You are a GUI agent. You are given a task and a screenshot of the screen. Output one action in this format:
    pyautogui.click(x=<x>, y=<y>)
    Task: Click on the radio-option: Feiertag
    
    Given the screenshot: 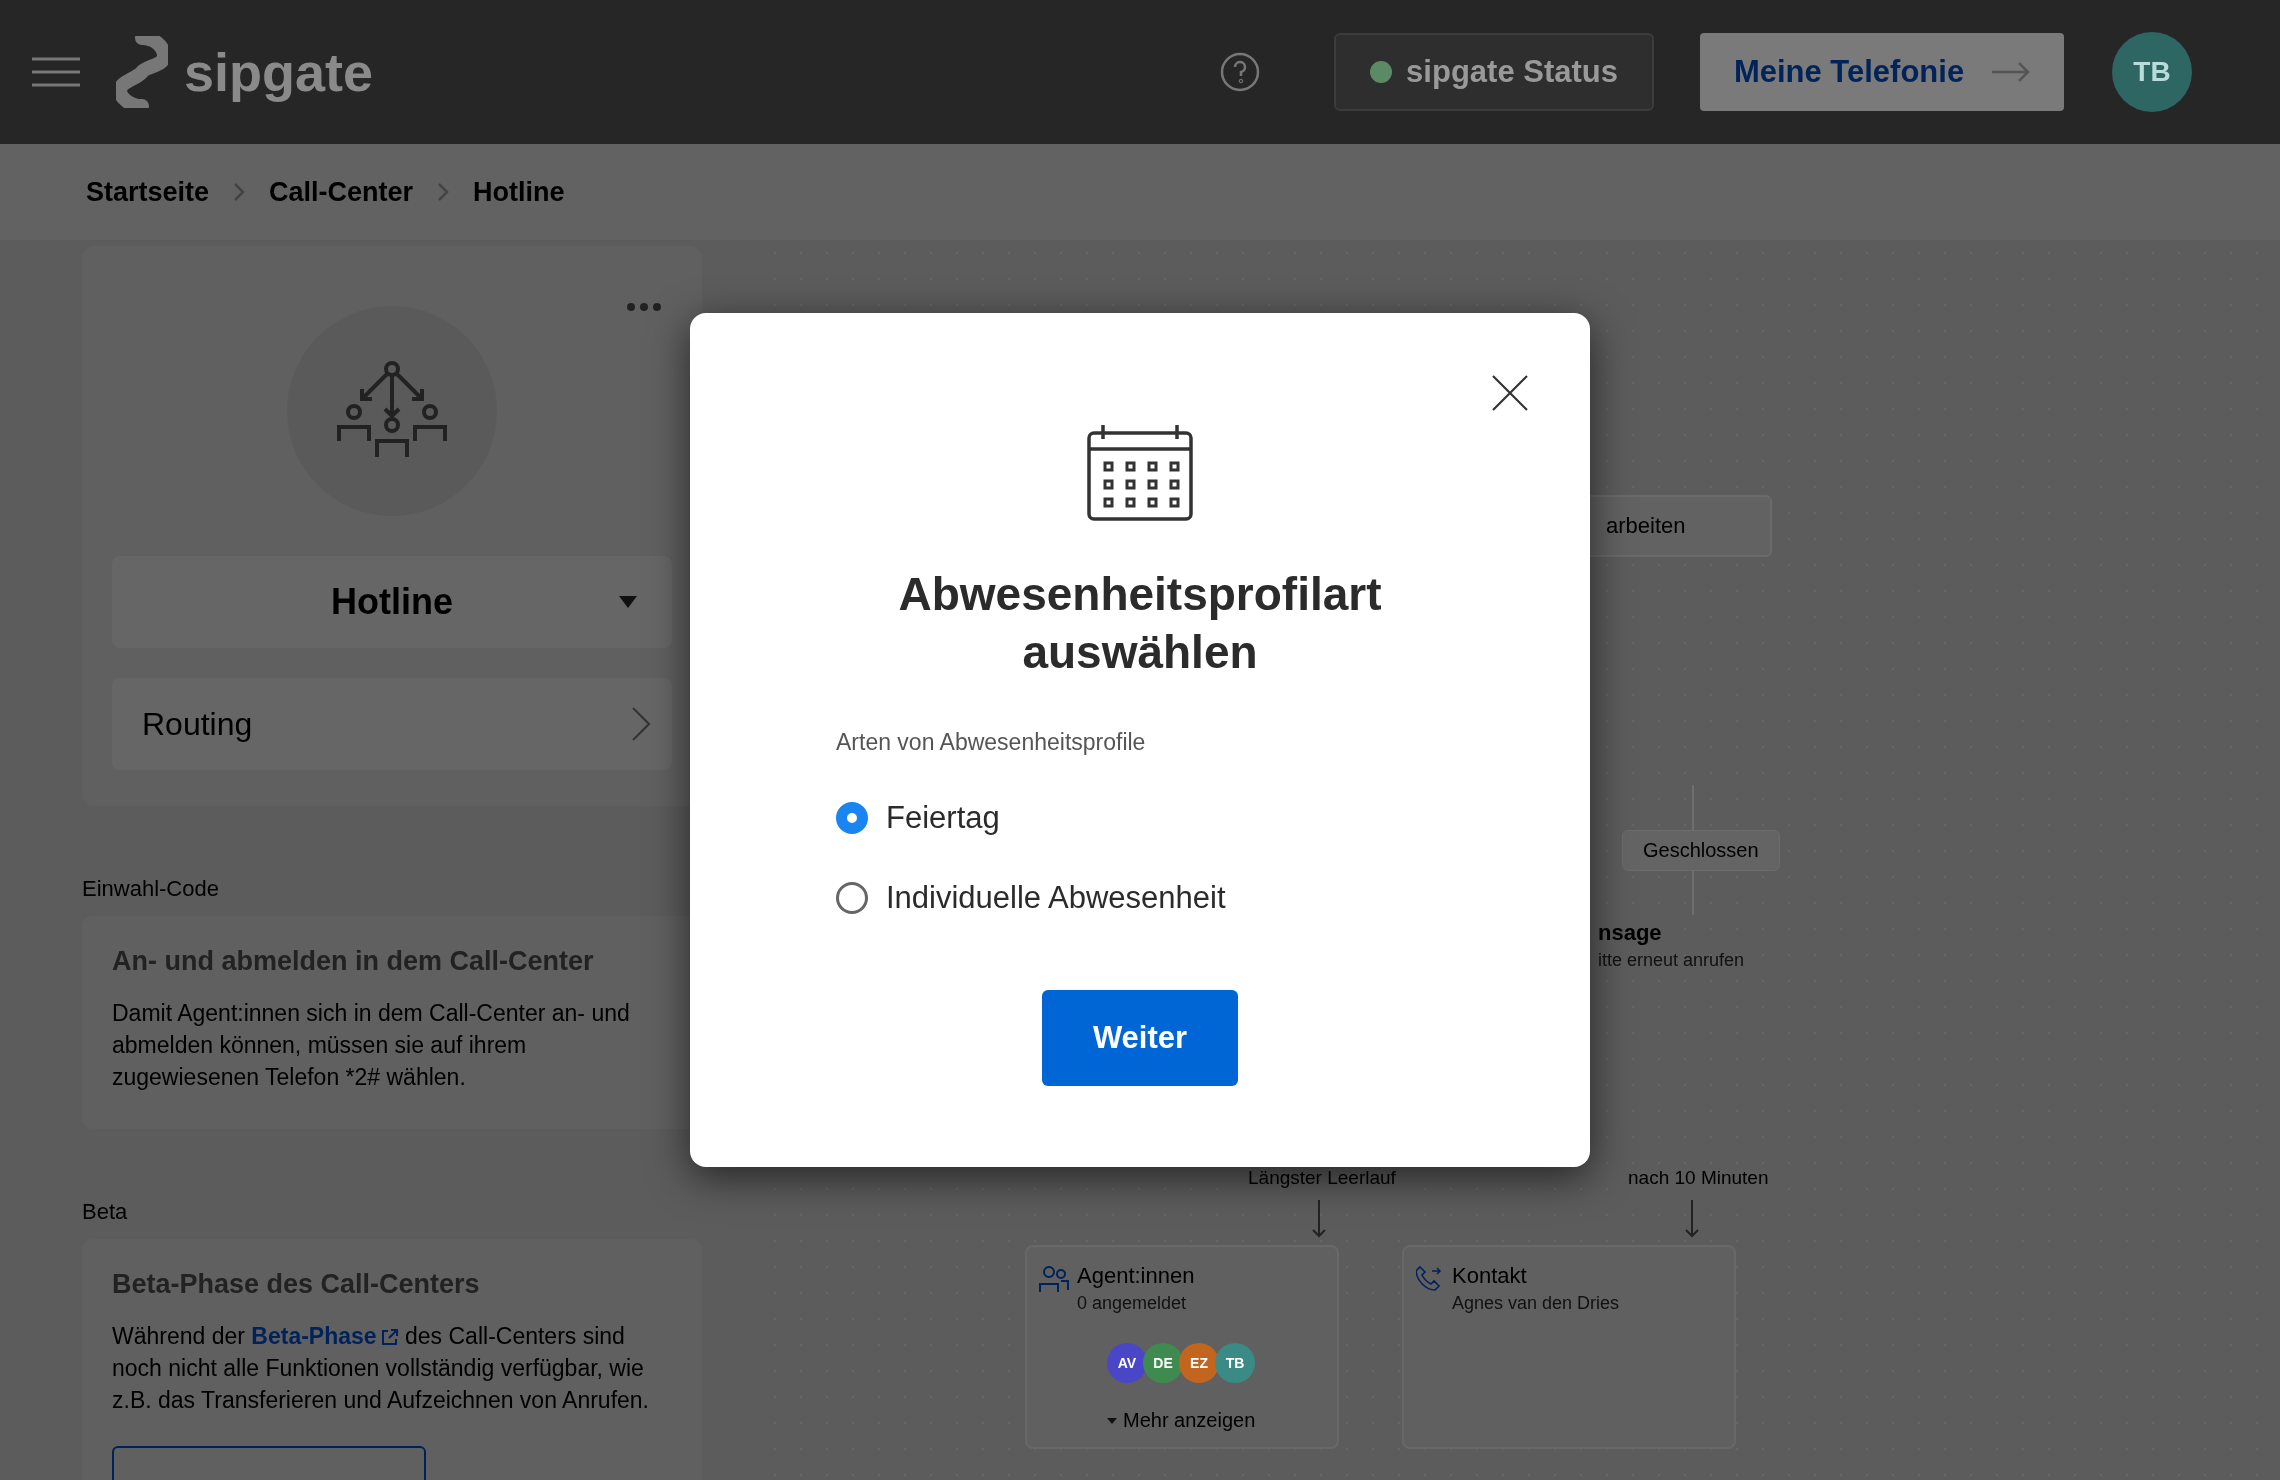 What is the action you would take?
    pyautogui.click(x=1031, y=818)
    